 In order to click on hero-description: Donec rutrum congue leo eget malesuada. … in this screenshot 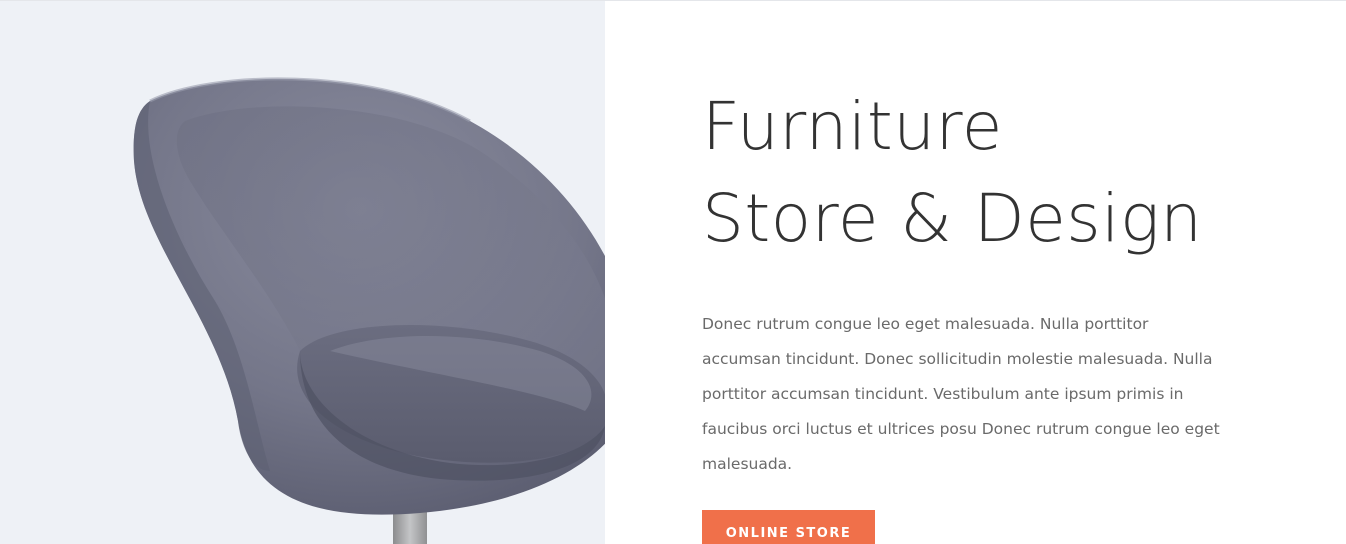, I will do `click(961, 394)`.